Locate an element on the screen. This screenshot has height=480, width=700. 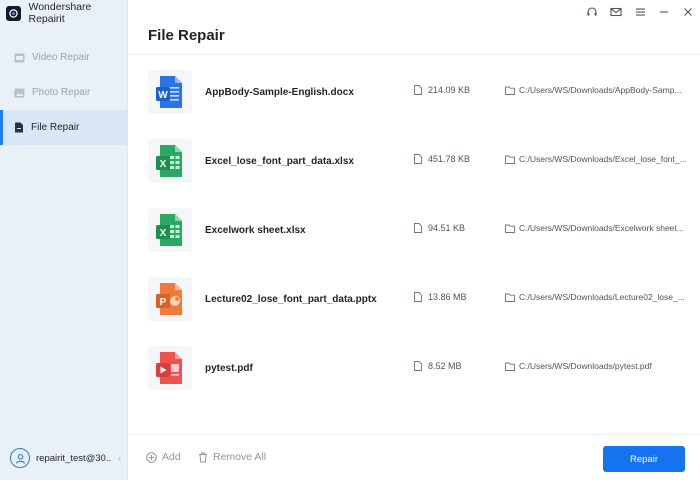
file-name: Excelwork sheet.xlsx is located at coordinates (255, 230).